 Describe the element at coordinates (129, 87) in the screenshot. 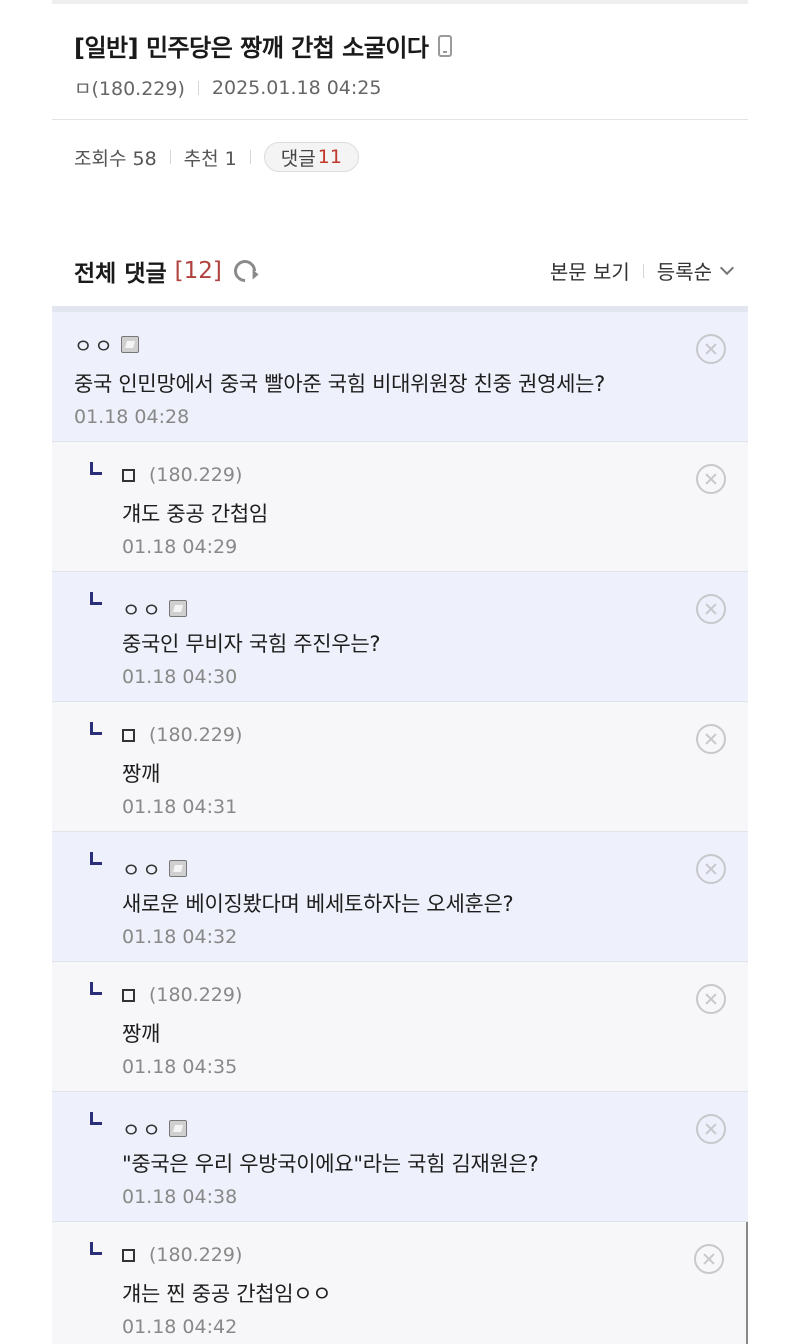

I see `post-author: ㅁ(180.229)` at that location.